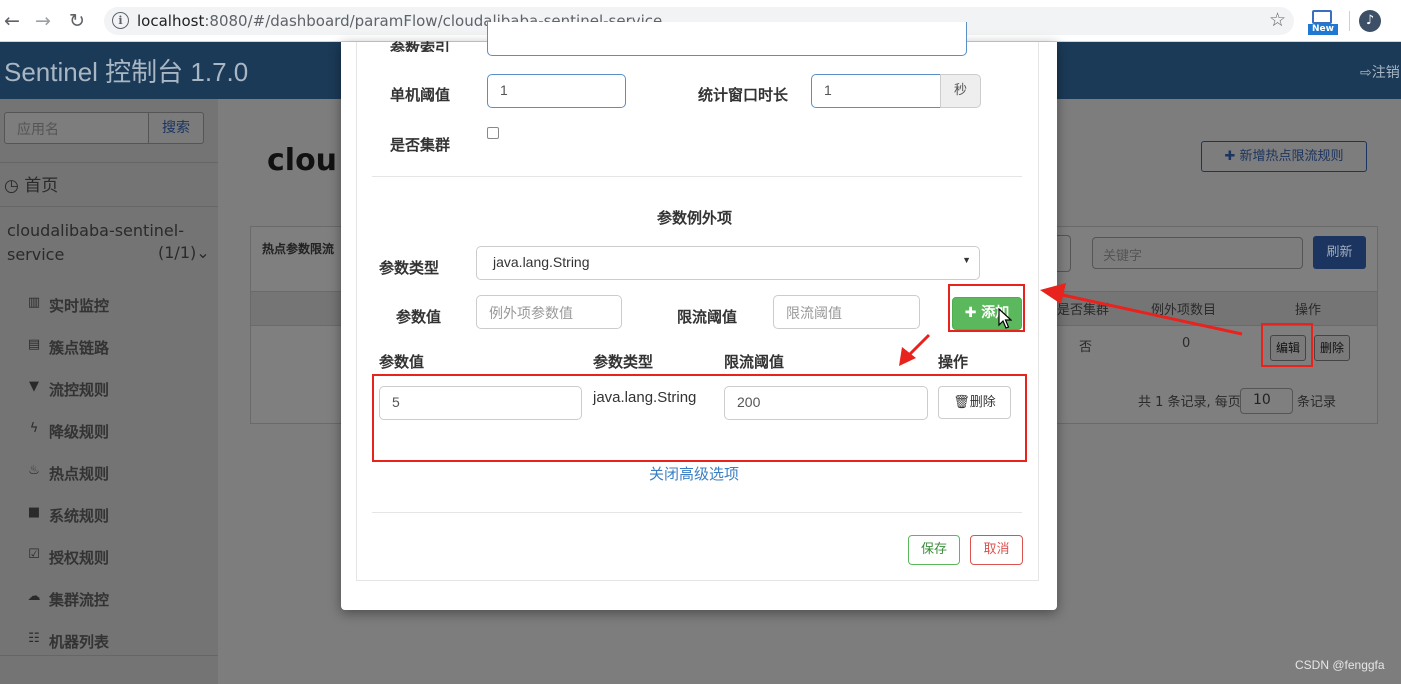 The image size is (1401, 684). What do you see at coordinates (876, 91) in the screenshot?
I see `window-duration-input: 1` at bounding box center [876, 91].